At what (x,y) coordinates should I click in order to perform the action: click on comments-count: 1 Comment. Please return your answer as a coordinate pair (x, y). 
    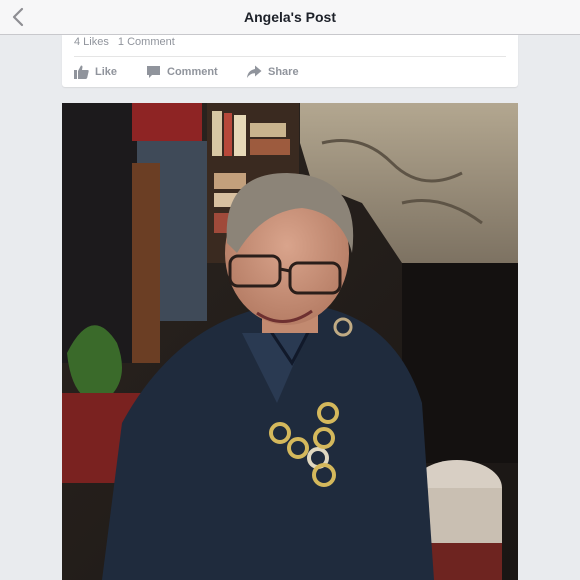
    Looking at the image, I should click on (146, 42).